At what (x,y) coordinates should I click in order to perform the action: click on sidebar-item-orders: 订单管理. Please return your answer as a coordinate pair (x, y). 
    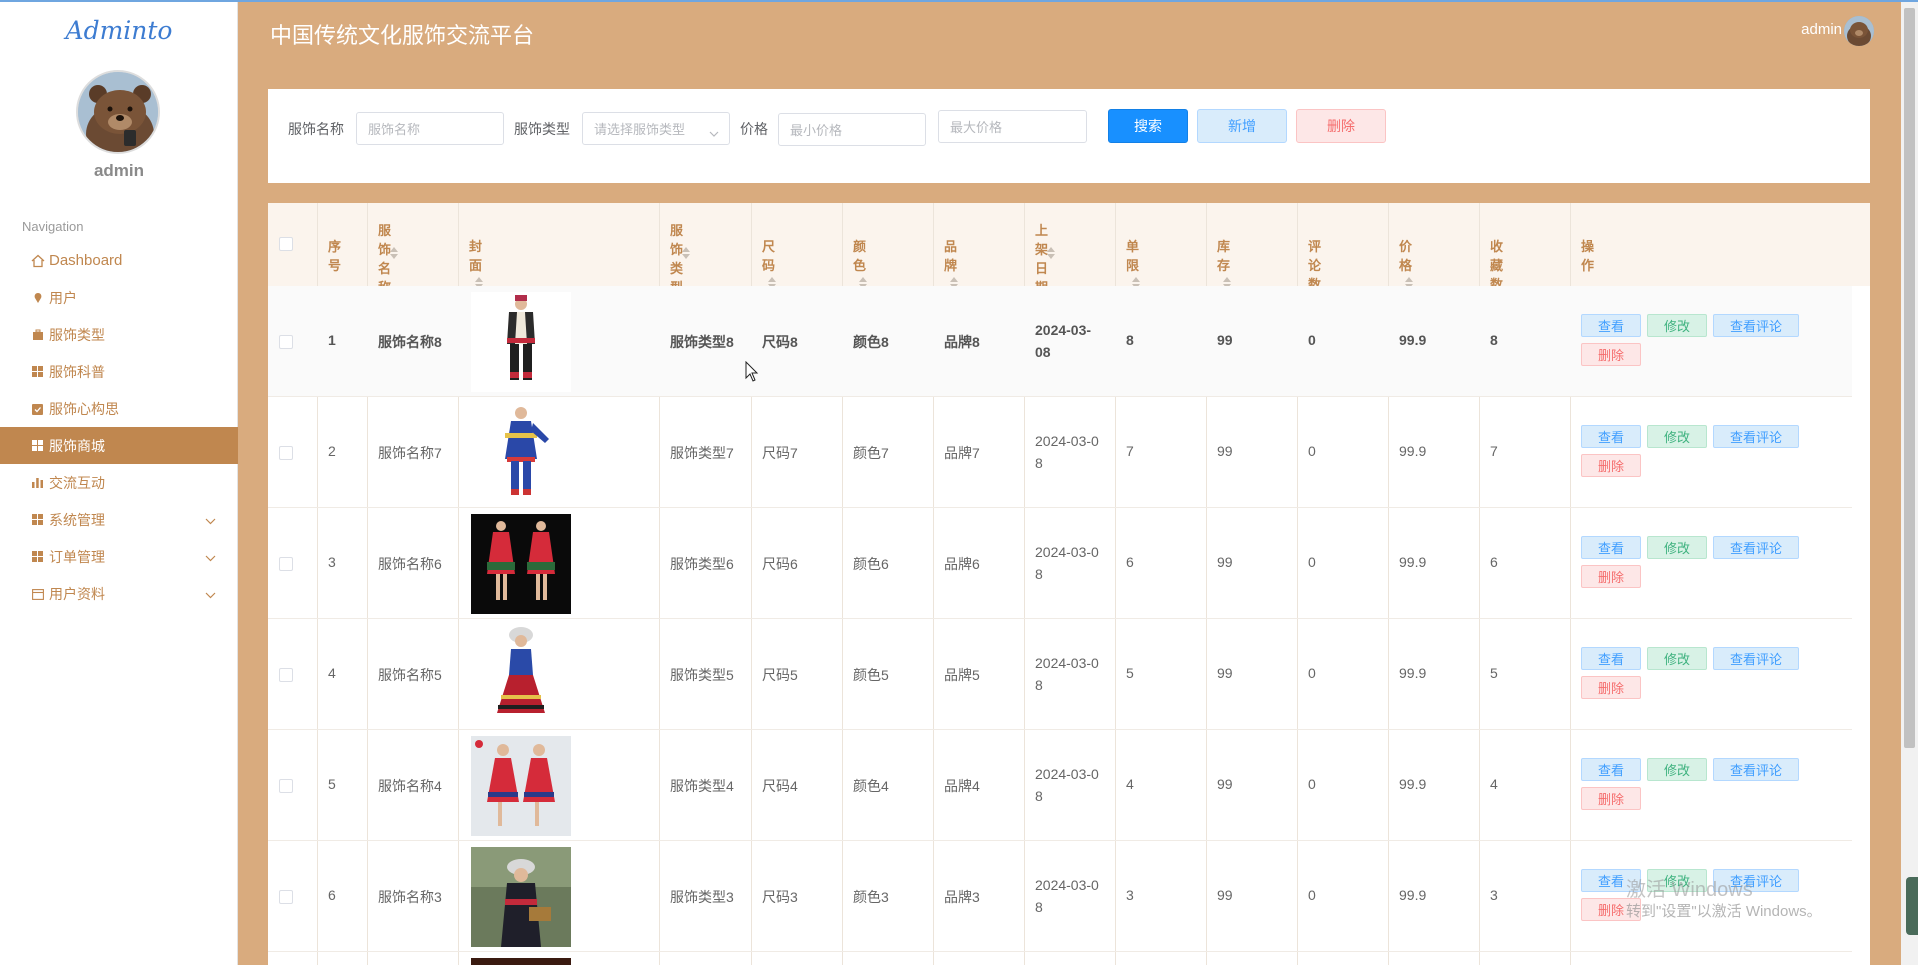
    Looking at the image, I should click on (119, 556).